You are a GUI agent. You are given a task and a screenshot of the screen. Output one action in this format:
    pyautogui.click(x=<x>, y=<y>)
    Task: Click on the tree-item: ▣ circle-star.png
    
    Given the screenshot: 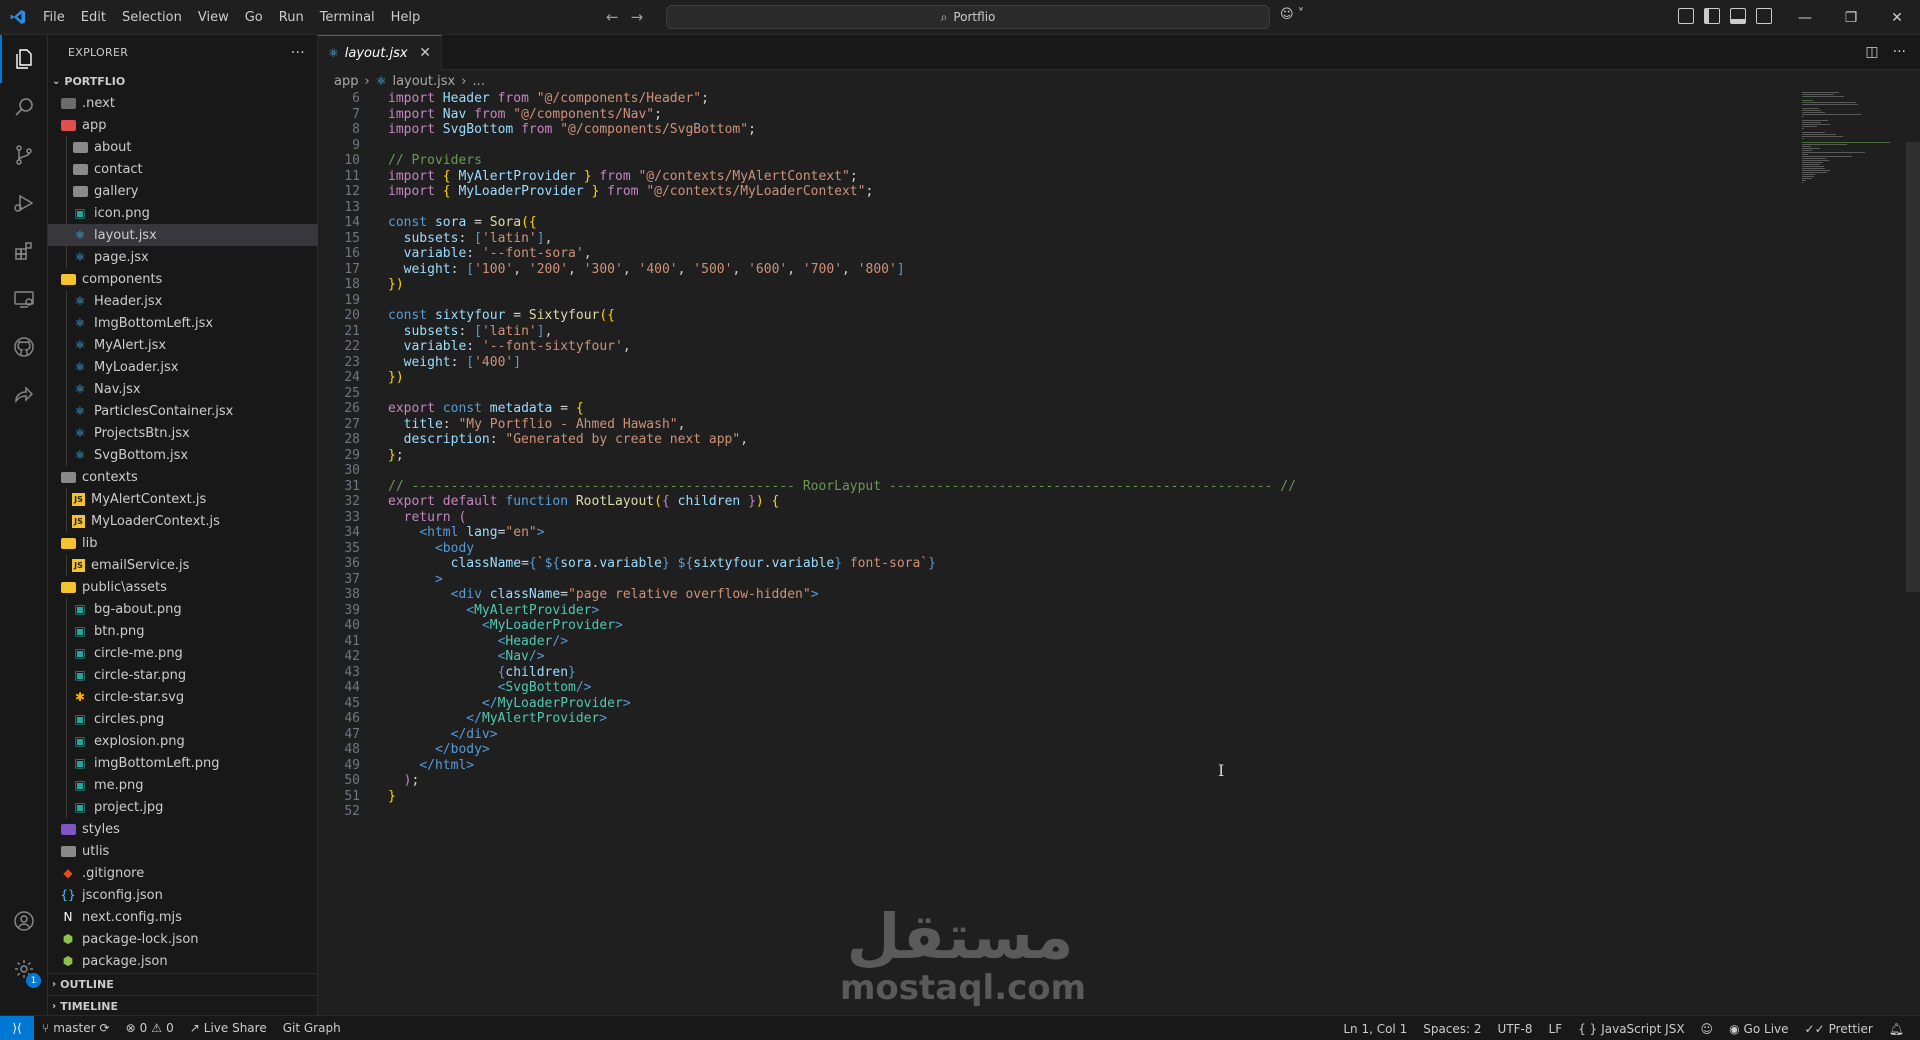 What is the action you would take?
    pyautogui.click(x=183, y=675)
    